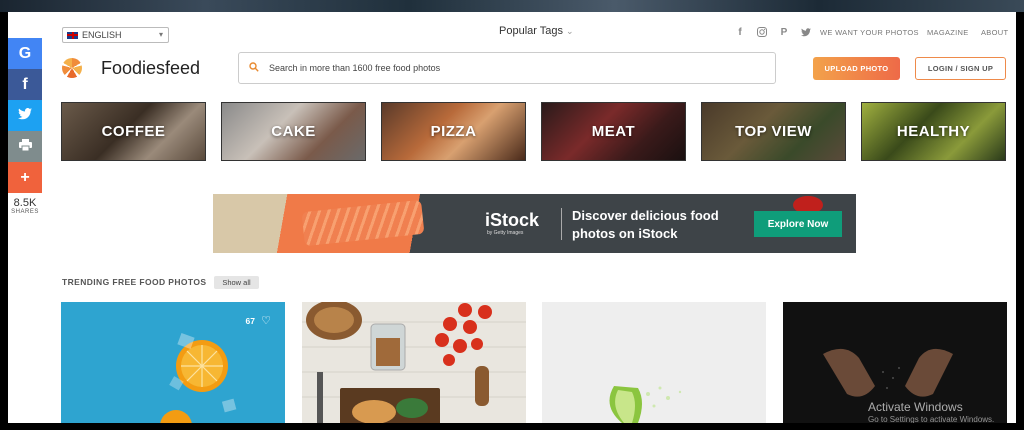  I want to click on google-icon: G, so click(25, 53).